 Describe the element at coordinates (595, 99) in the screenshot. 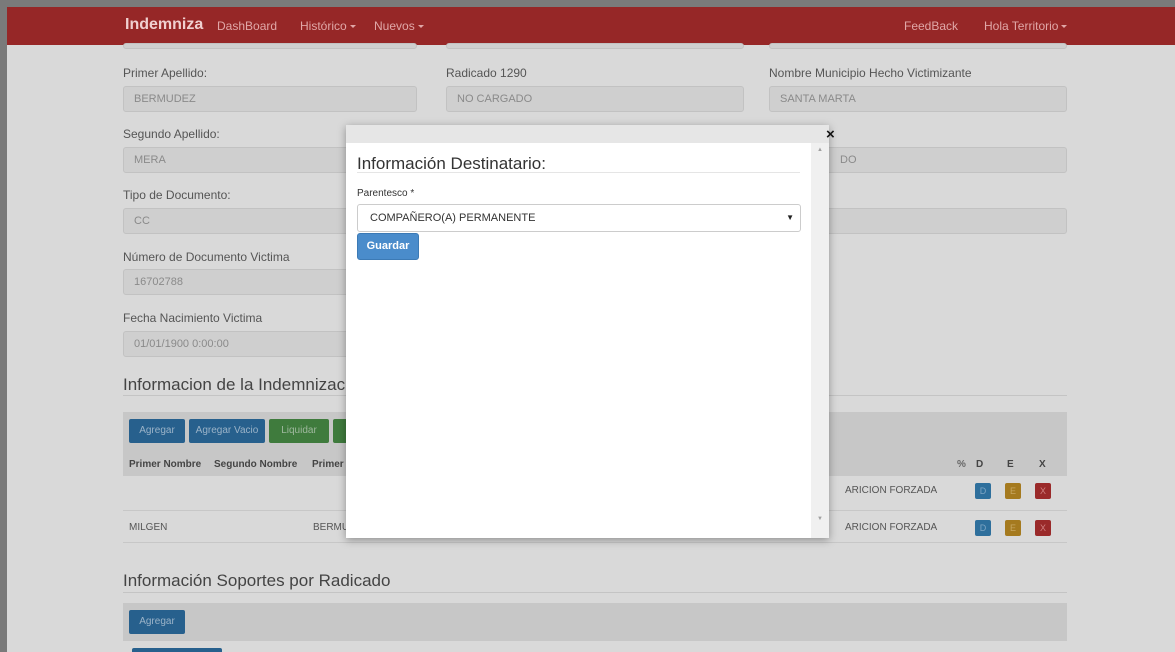

I see `field-radicado: NO CARGADO` at that location.